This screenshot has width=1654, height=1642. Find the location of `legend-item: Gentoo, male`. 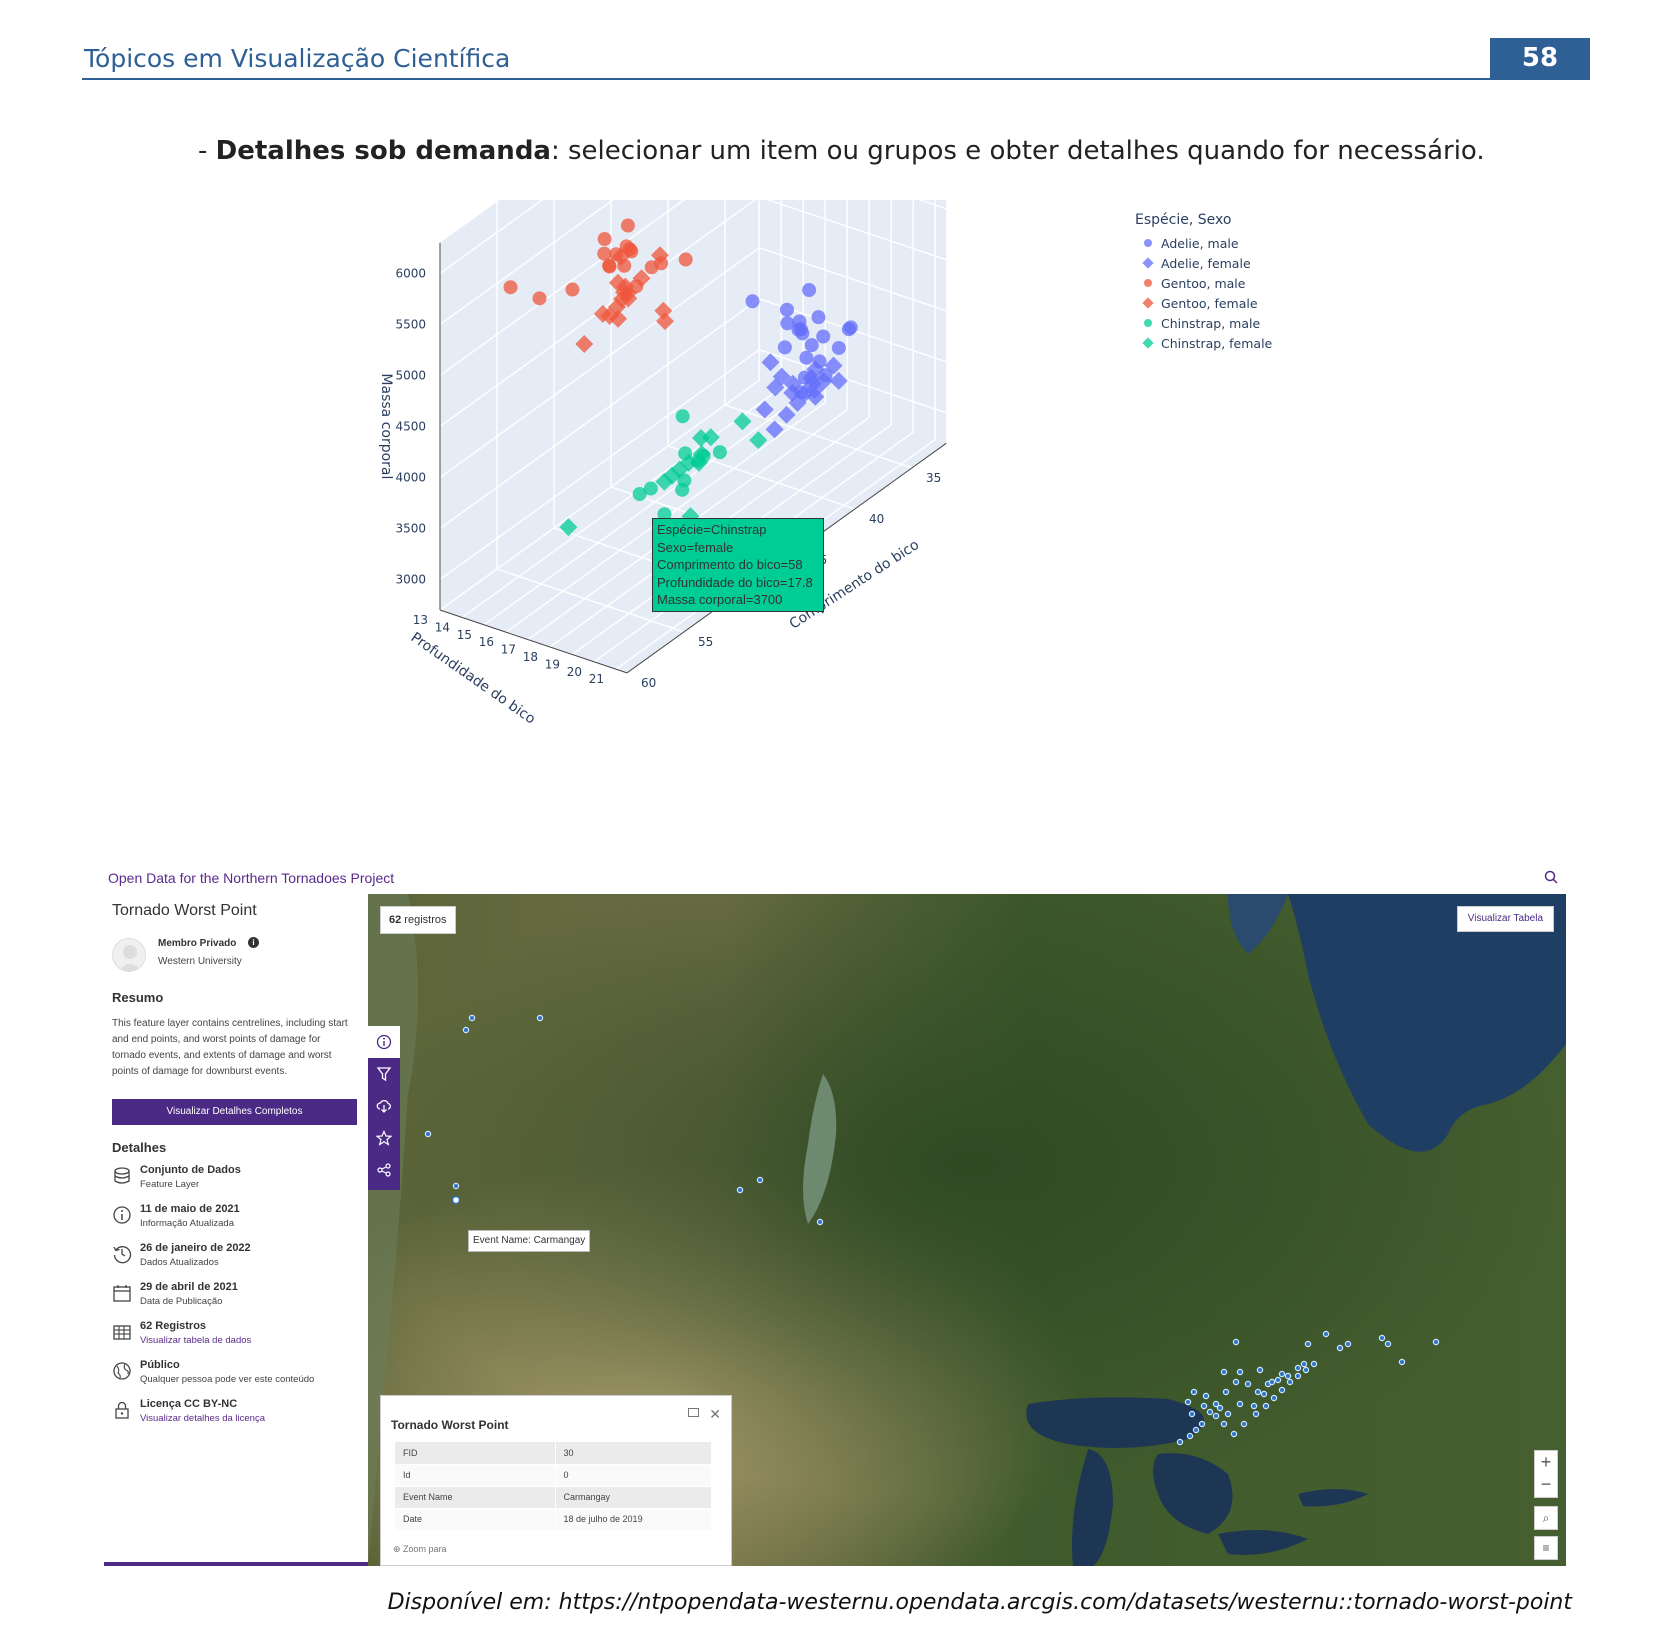

legend-item: Gentoo, male is located at coordinates (1203, 283).